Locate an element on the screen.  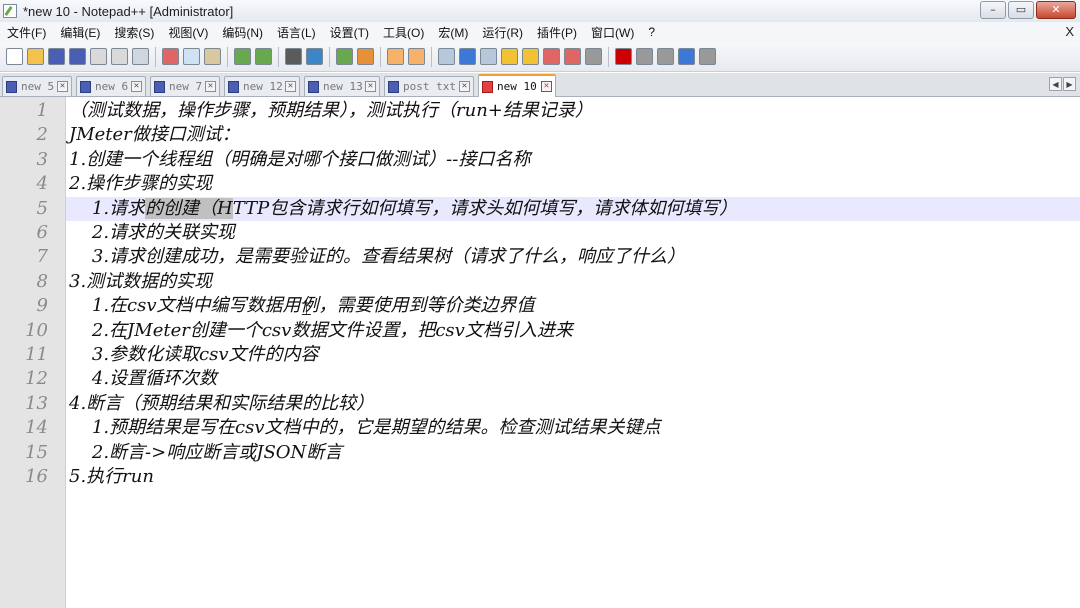
menu-item: 工具(O) is located at coordinates (403, 32).